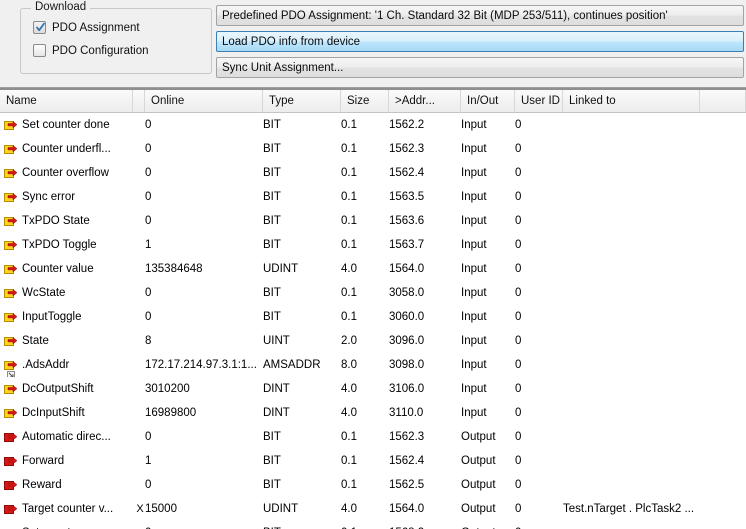 The width and height of the screenshot is (746, 529). What do you see at coordinates (373, 317) in the screenshot?
I see `table-row: InputToggle 0 BIT 0.1 3060.0 Input 0` at bounding box center [373, 317].